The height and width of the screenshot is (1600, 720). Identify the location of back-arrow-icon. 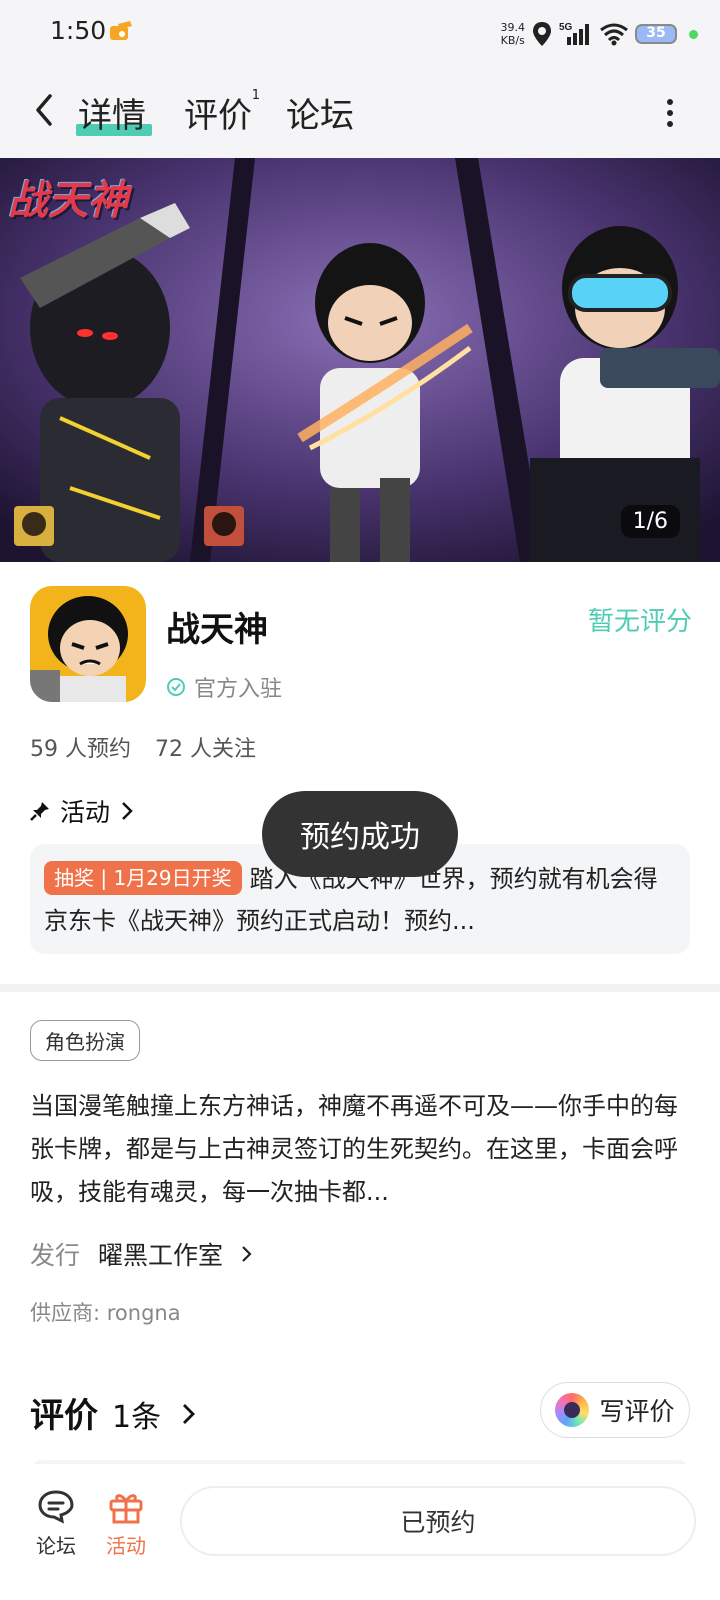
(45, 110).